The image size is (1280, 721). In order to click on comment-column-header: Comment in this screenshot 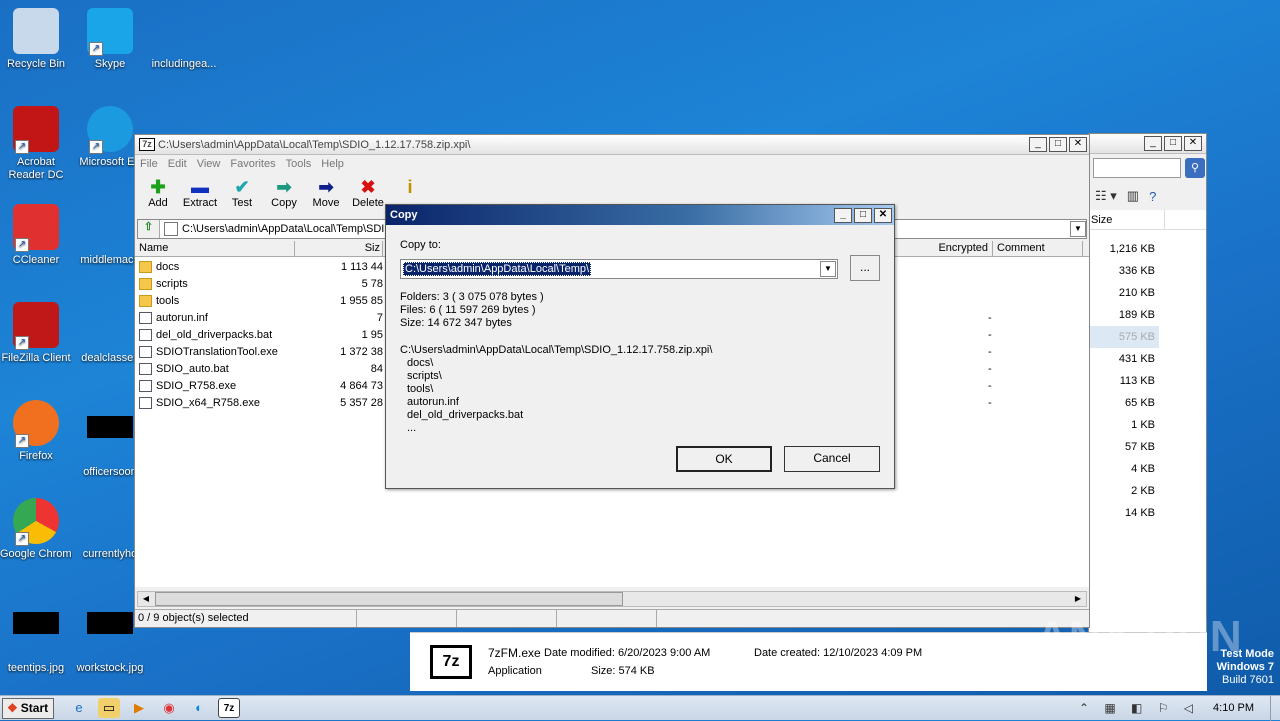, I will do `click(1038, 248)`.